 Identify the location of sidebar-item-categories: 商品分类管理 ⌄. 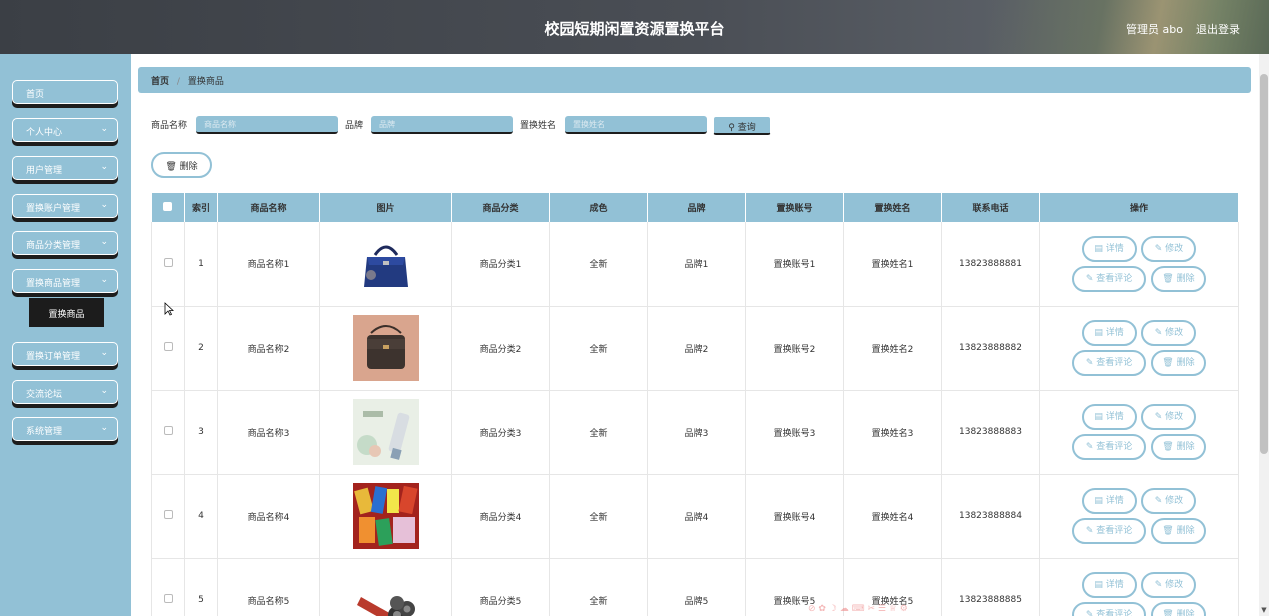
(65, 243).